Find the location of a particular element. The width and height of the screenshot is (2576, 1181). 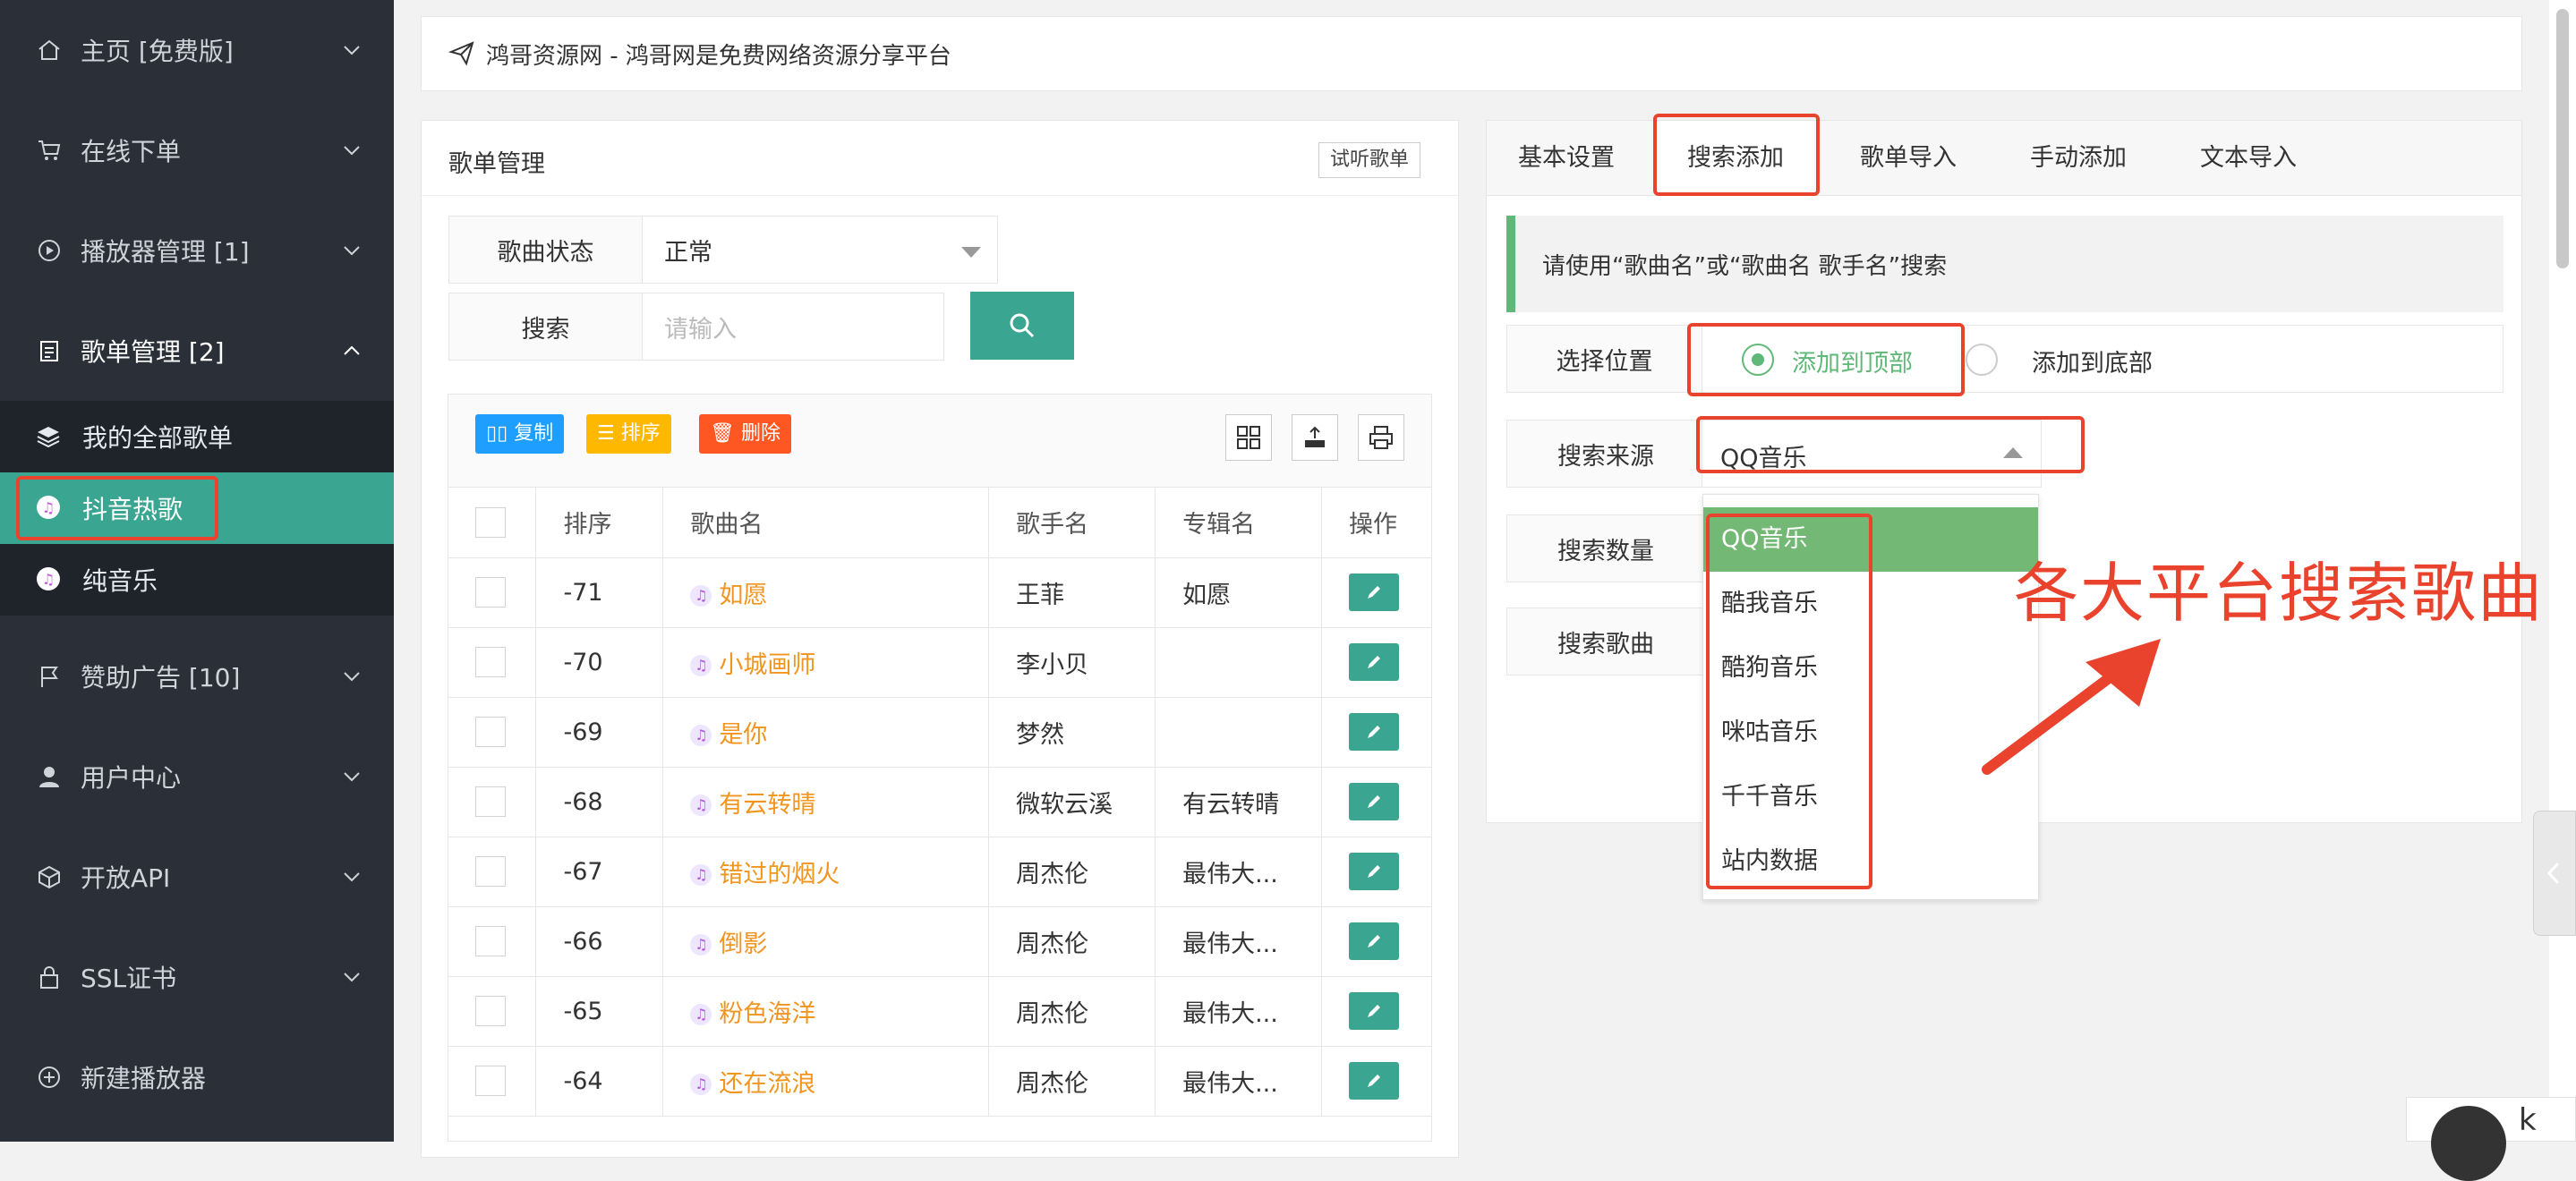

radio-bottom-label: 添加到底部 is located at coordinates (2092, 361).